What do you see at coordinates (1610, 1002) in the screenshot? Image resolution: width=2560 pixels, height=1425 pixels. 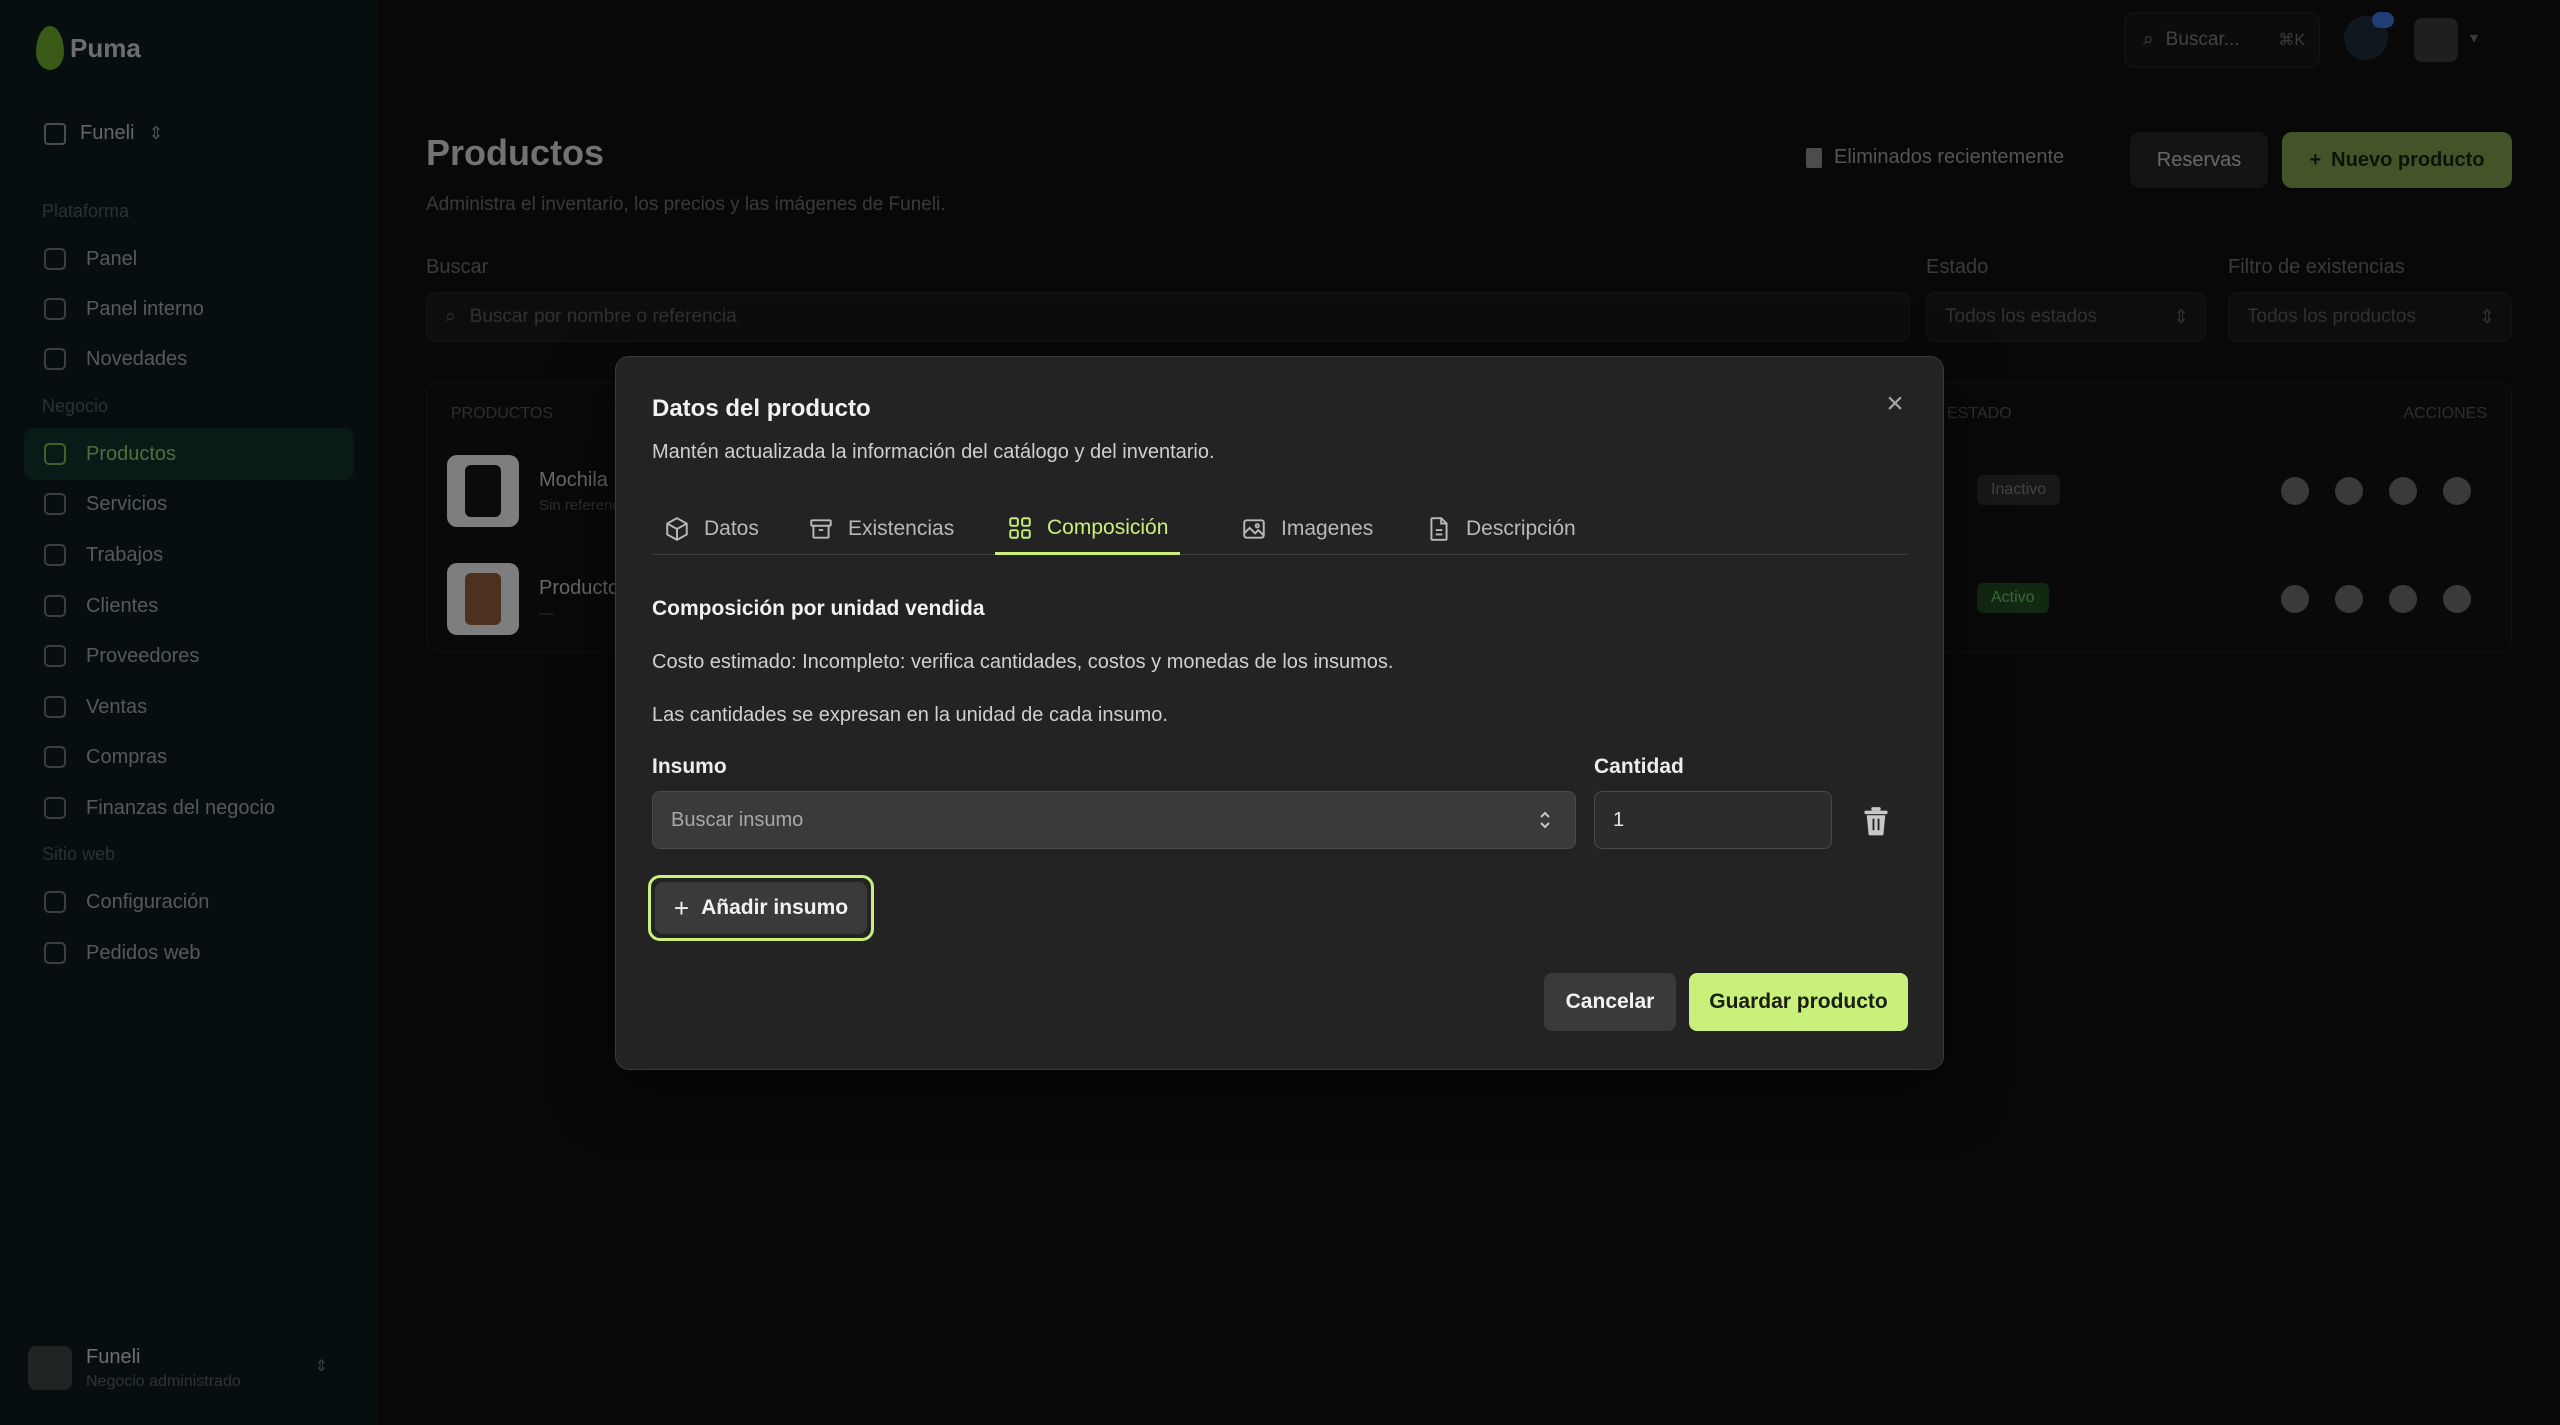 I see `cancel-button: Cancelar` at bounding box center [1610, 1002].